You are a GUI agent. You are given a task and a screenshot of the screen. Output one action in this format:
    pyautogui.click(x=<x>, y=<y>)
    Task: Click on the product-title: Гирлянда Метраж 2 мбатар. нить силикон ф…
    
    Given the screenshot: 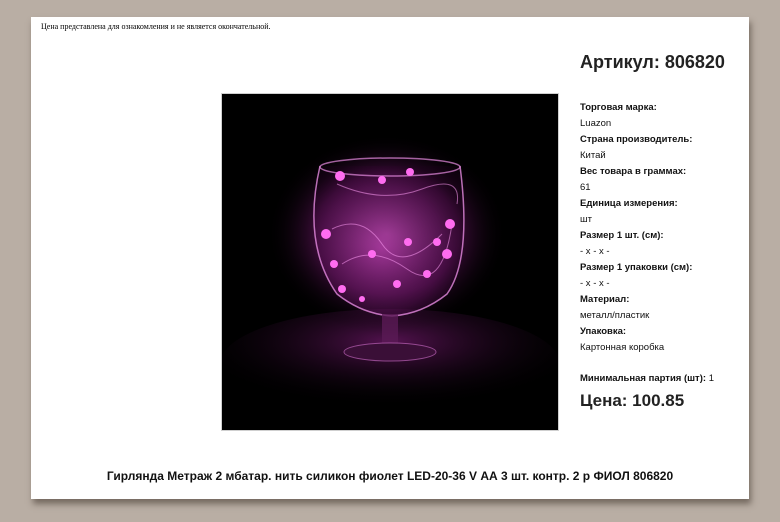 What is the action you would take?
    pyautogui.click(x=390, y=476)
    